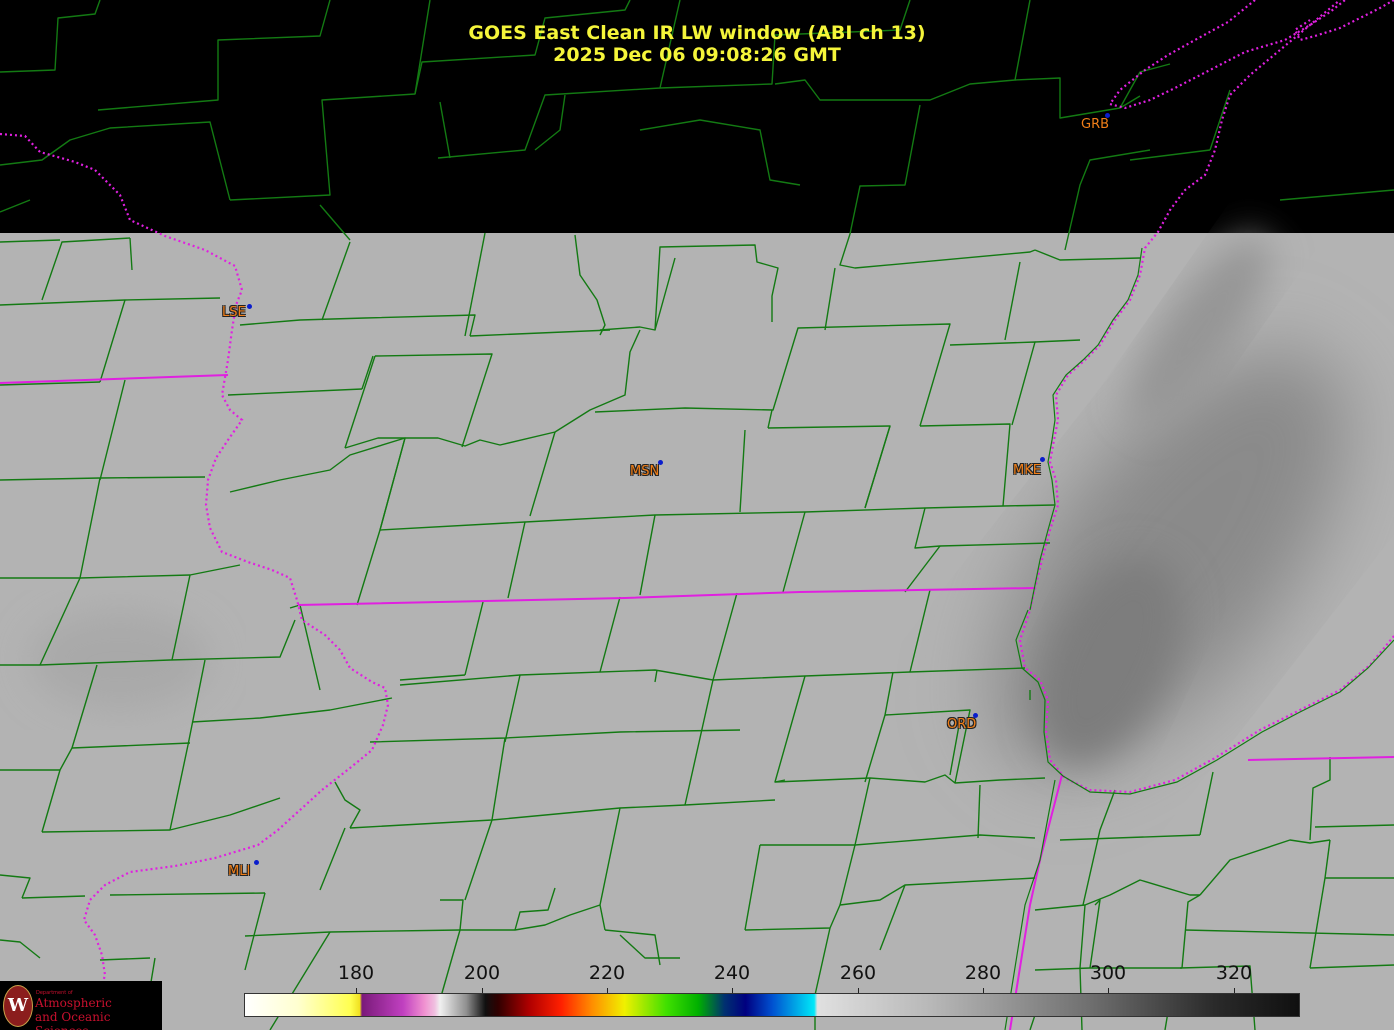 Image resolution: width=1394 pixels, height=1030 pixels. I want to click on station-marker-mli, so click(256, 862).